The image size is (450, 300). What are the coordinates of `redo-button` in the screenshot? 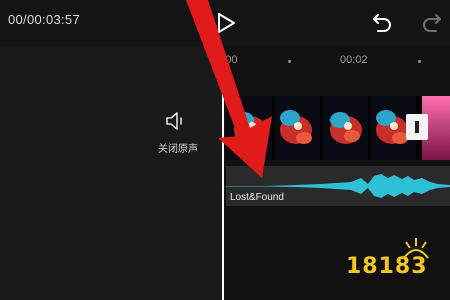 It's located at (432, 22).